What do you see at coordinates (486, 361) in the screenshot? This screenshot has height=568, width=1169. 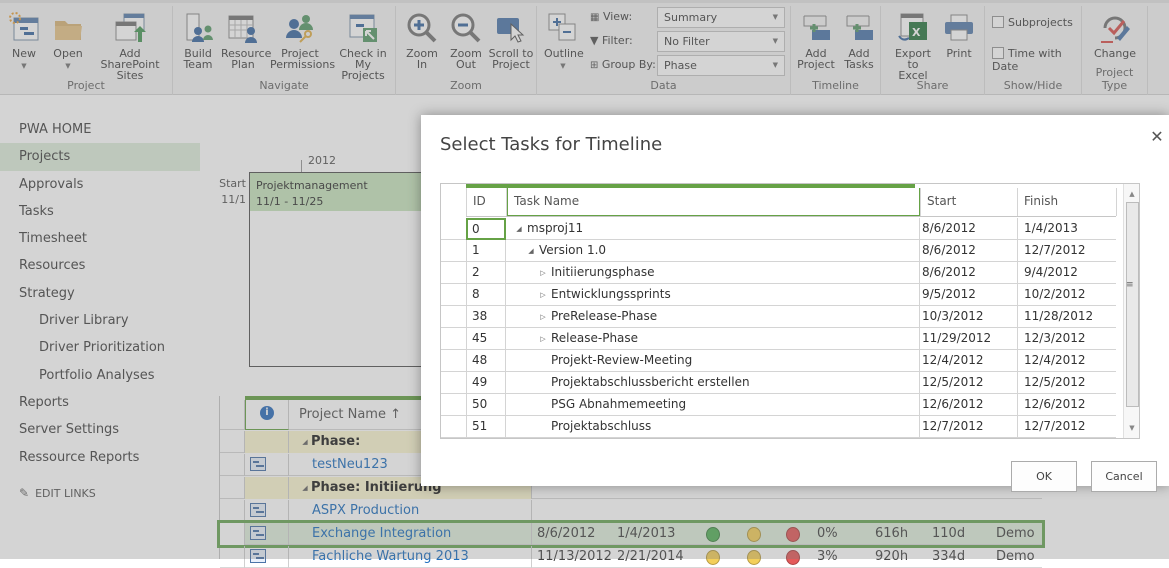 I see `task-id-cell: 48` at bounding box center [486, 361].